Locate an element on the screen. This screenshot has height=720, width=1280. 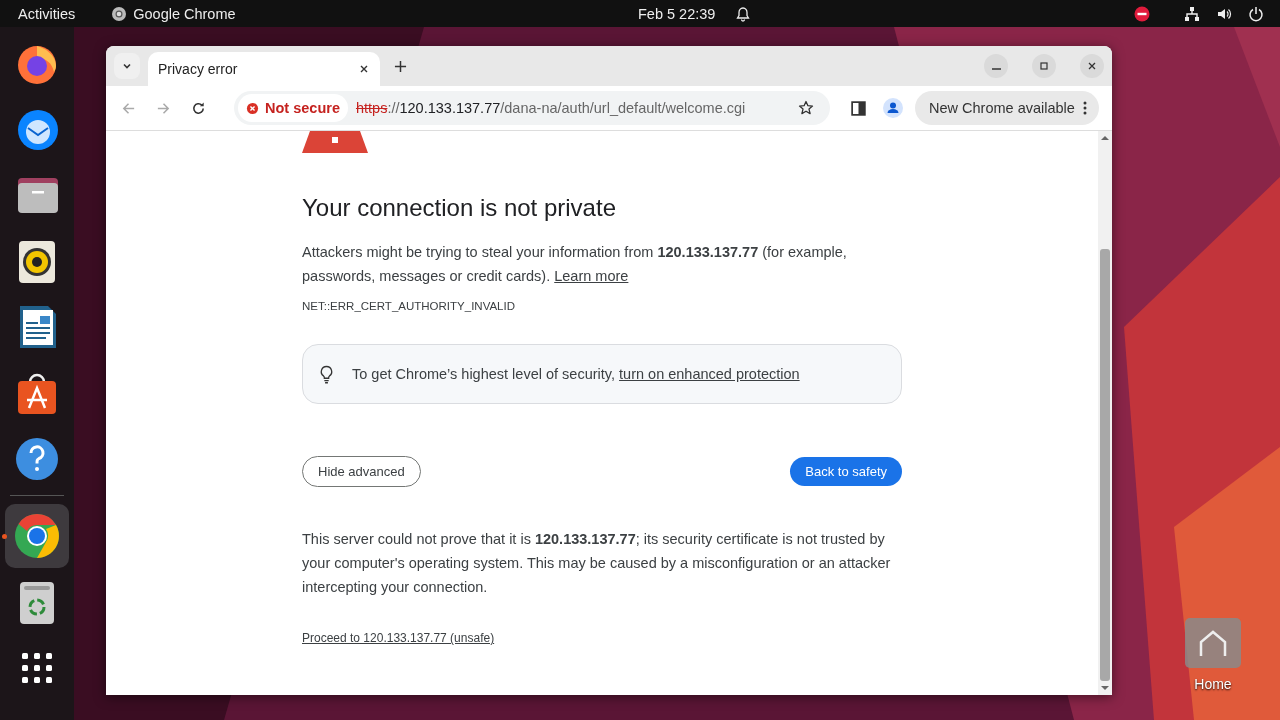
more-icon is located at coordinates (1084, 108).